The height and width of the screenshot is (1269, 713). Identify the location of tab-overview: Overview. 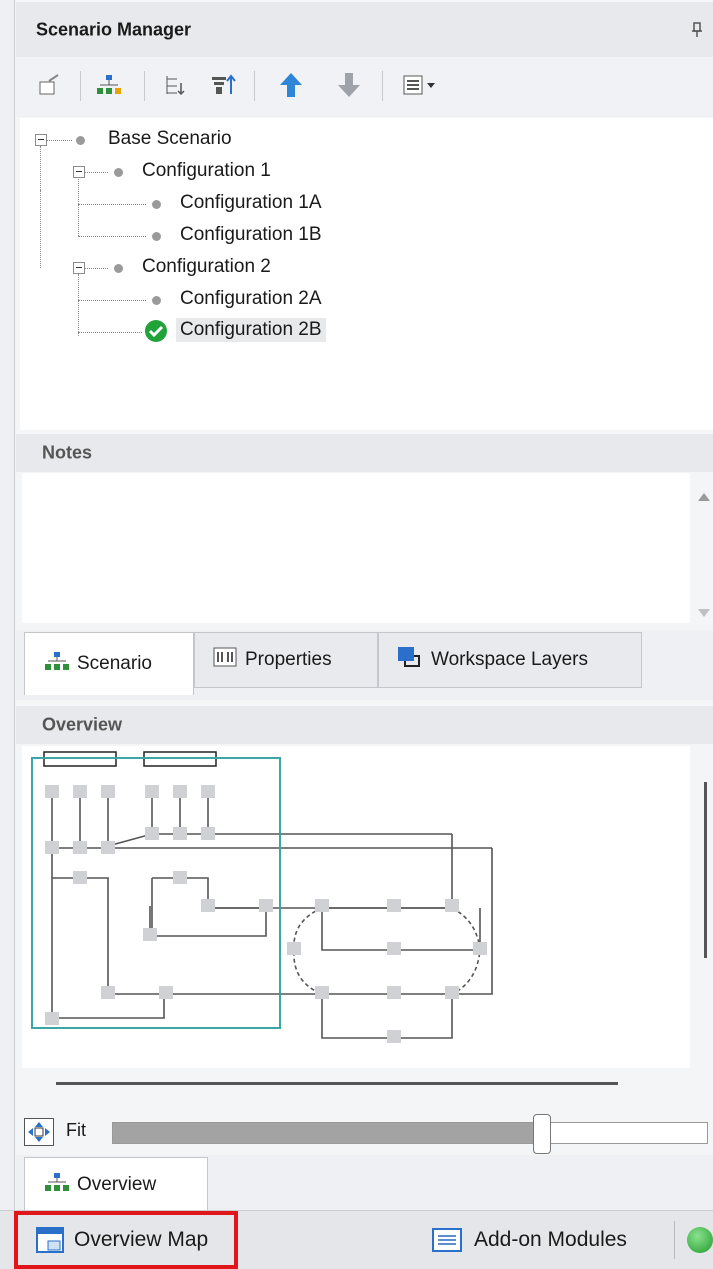
(116, 1184).